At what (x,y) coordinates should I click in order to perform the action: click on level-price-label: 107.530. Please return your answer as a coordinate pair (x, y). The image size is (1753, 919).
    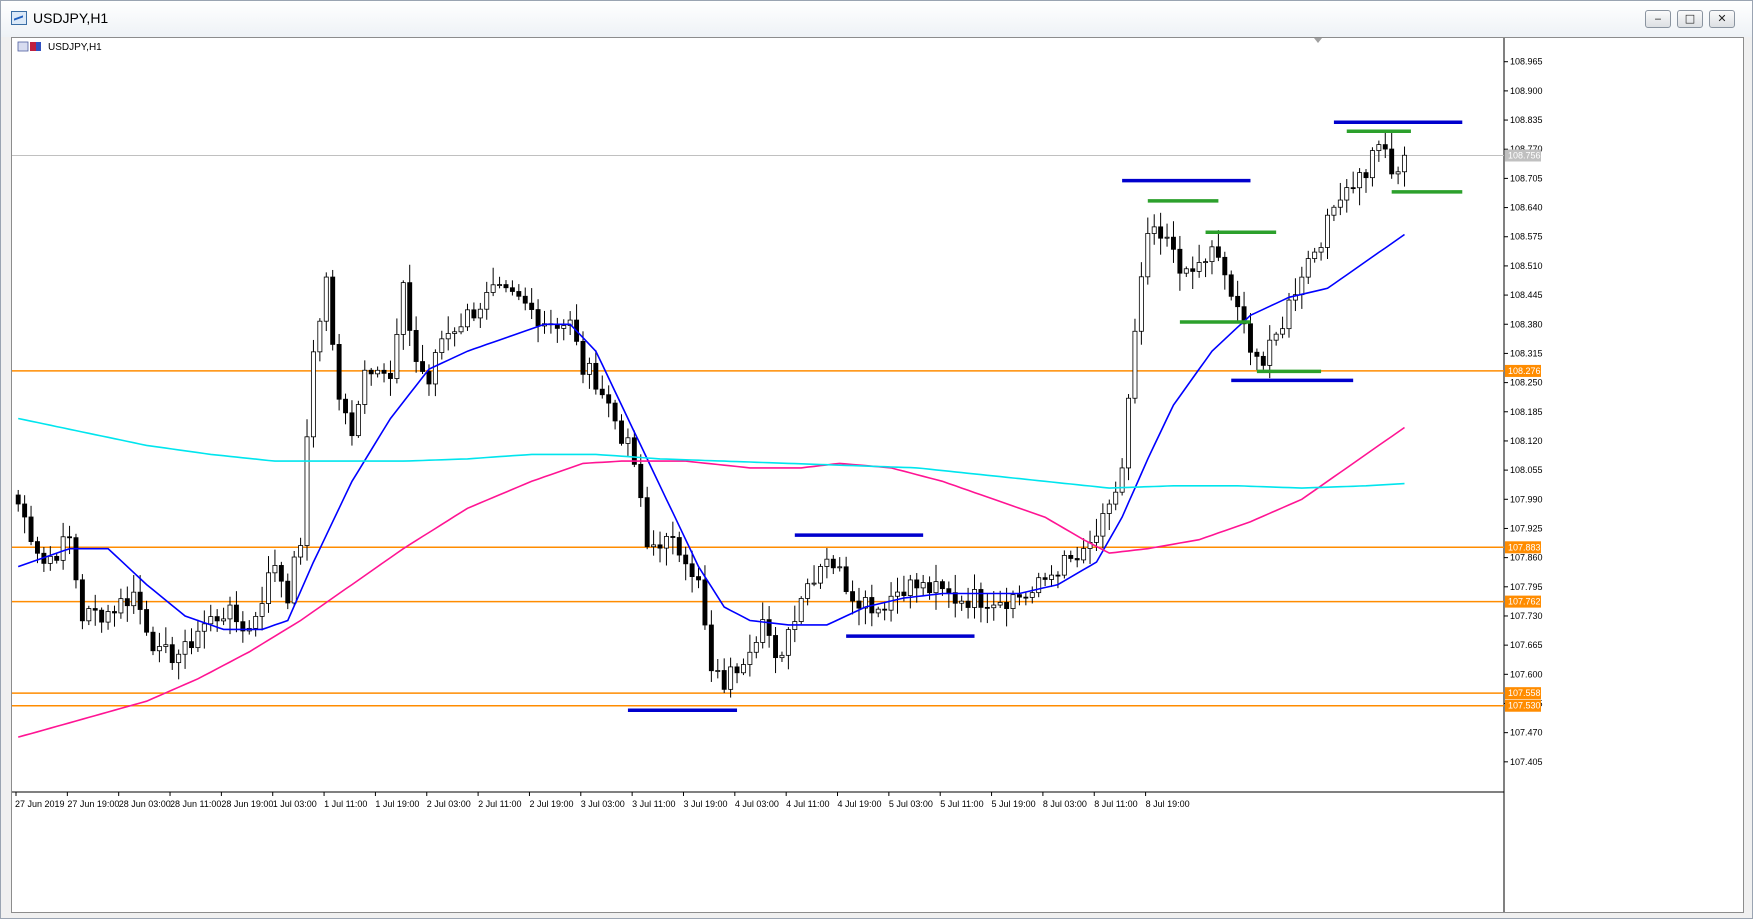
    Looking at the image, I should click on (1524, 706).